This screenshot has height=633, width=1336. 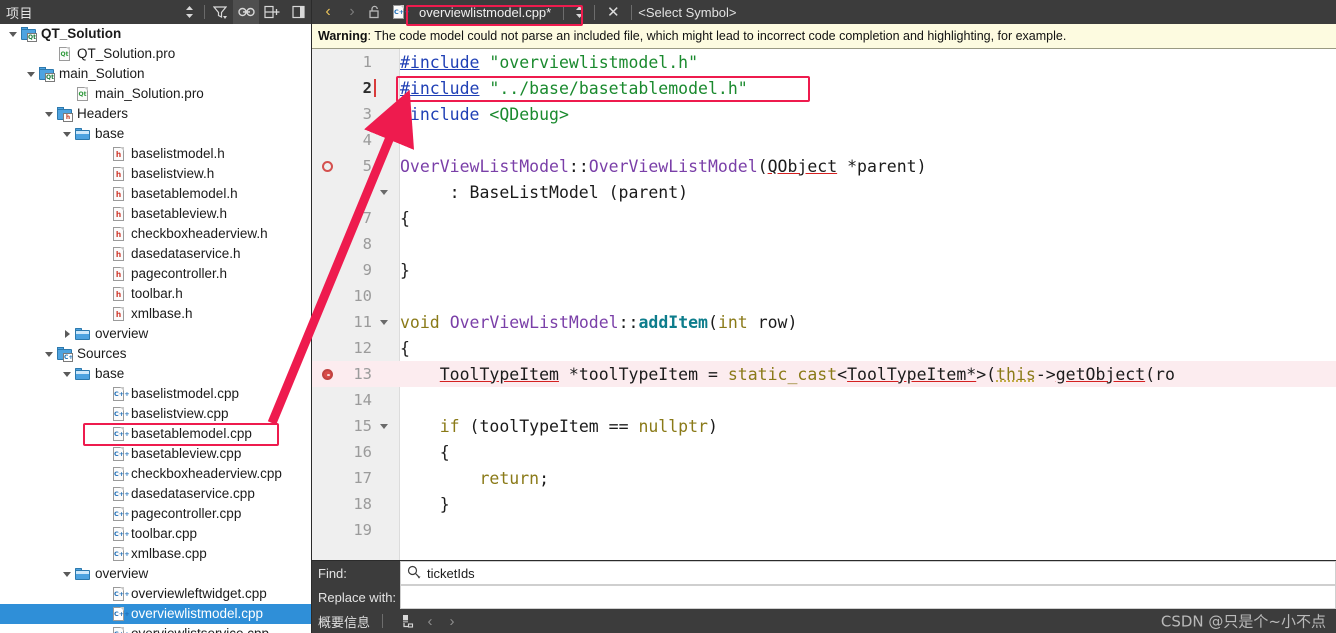 What do you see at coordinates (155, 494) in the screenshot?
I see `tree-item-dasedataservice-cpp: C++ dasedataservice.cpp` at bounding box center [155, 494].